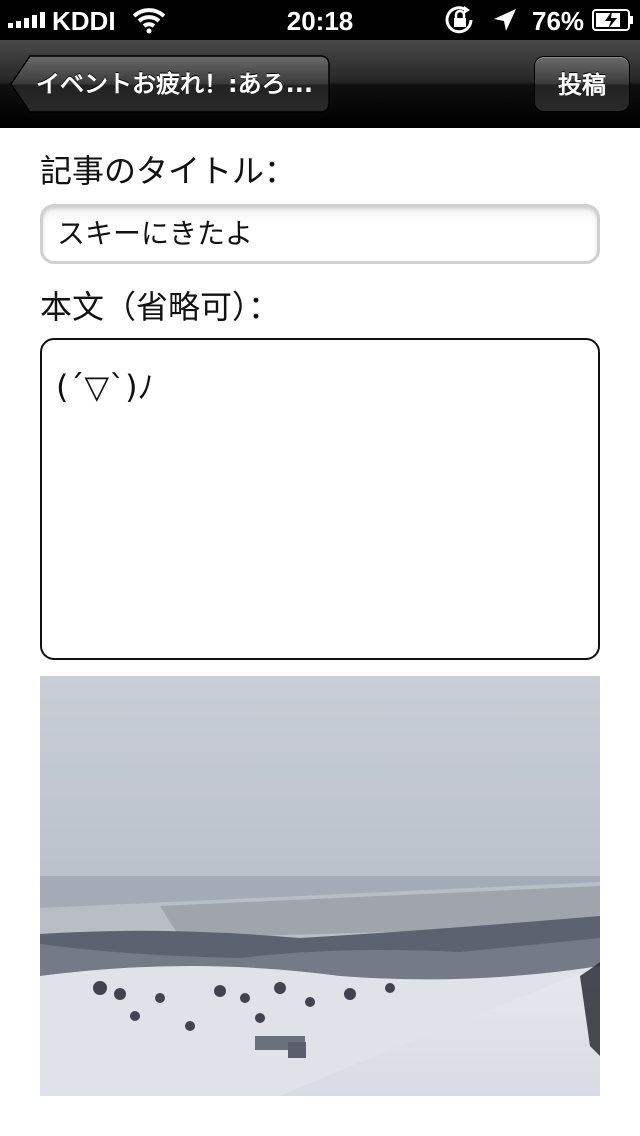 Image resolution: width=640 pixels, height=1136 pixels. I want to click on body-field-label: 本文（省略可）：, so click(160, 307).